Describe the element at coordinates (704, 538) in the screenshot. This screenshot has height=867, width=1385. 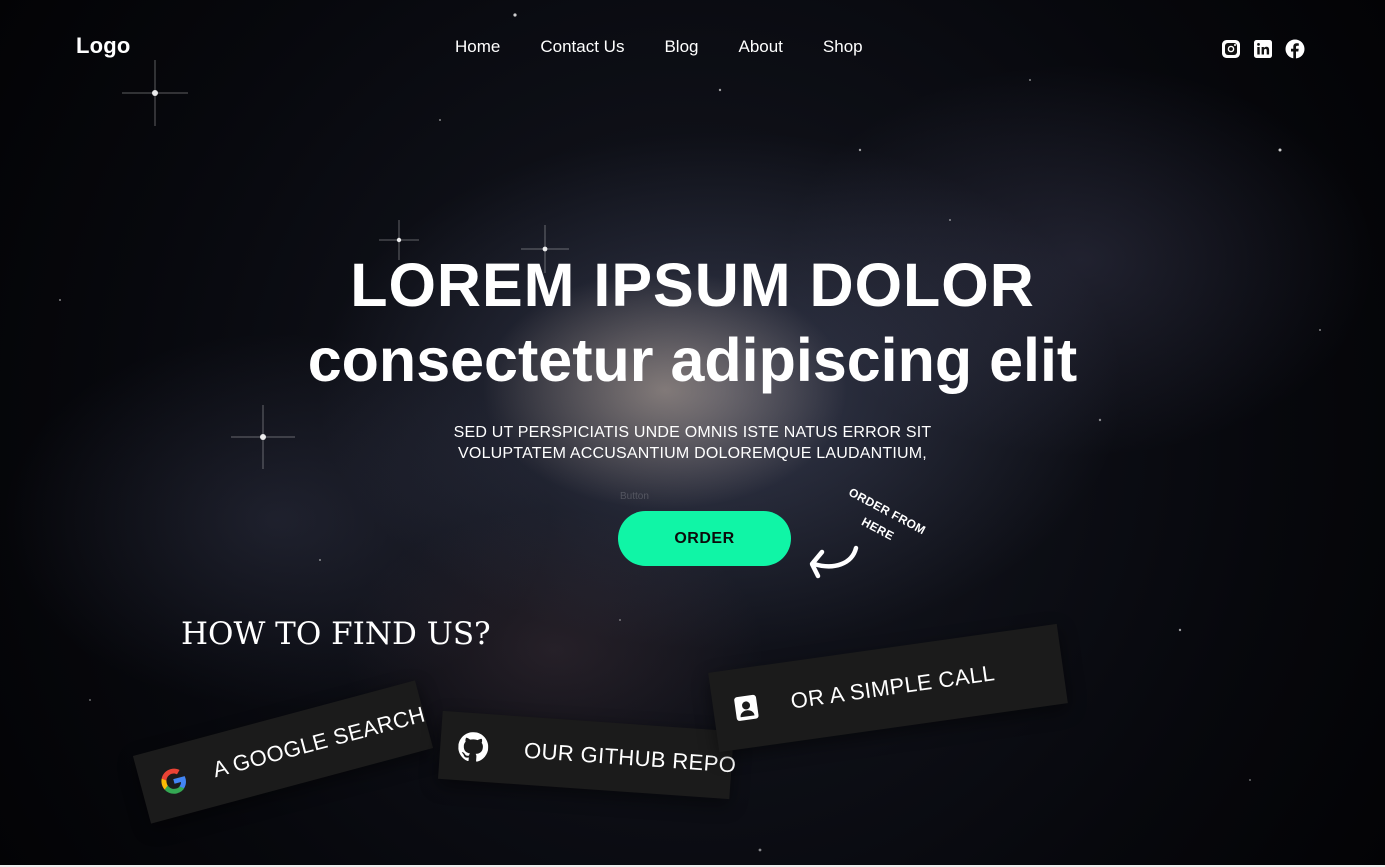
I see `order-button: ORDER` at that location.